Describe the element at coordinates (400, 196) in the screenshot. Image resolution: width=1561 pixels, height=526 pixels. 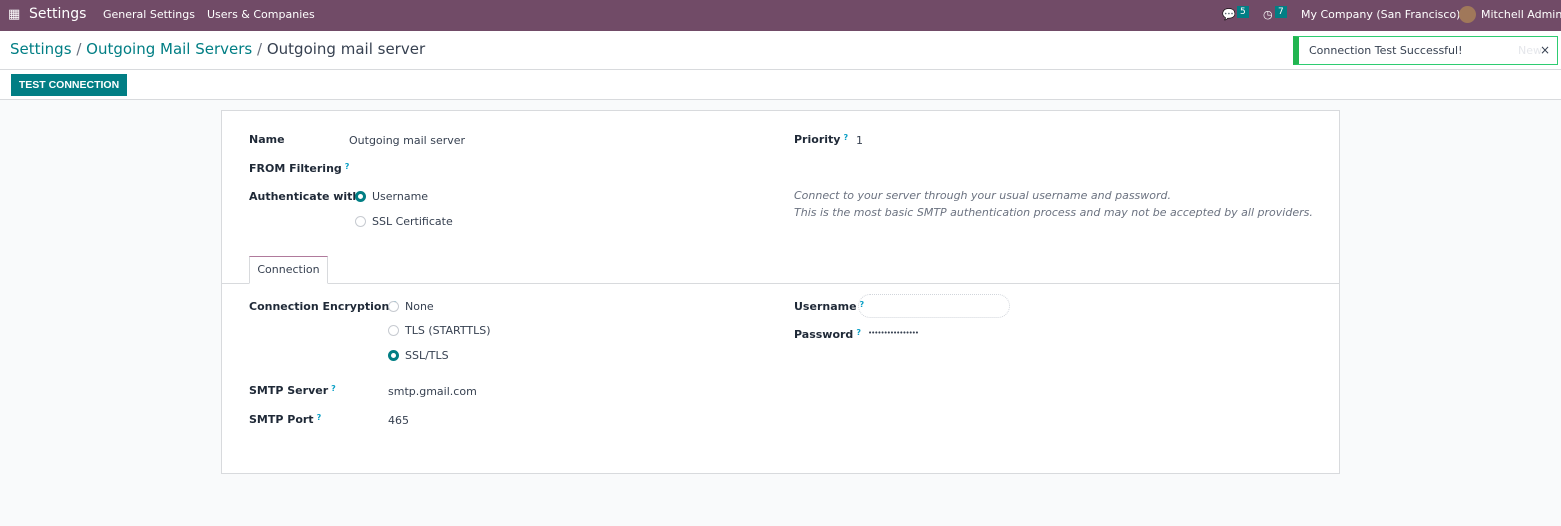
I see `auth-username-label: Username` at that location.